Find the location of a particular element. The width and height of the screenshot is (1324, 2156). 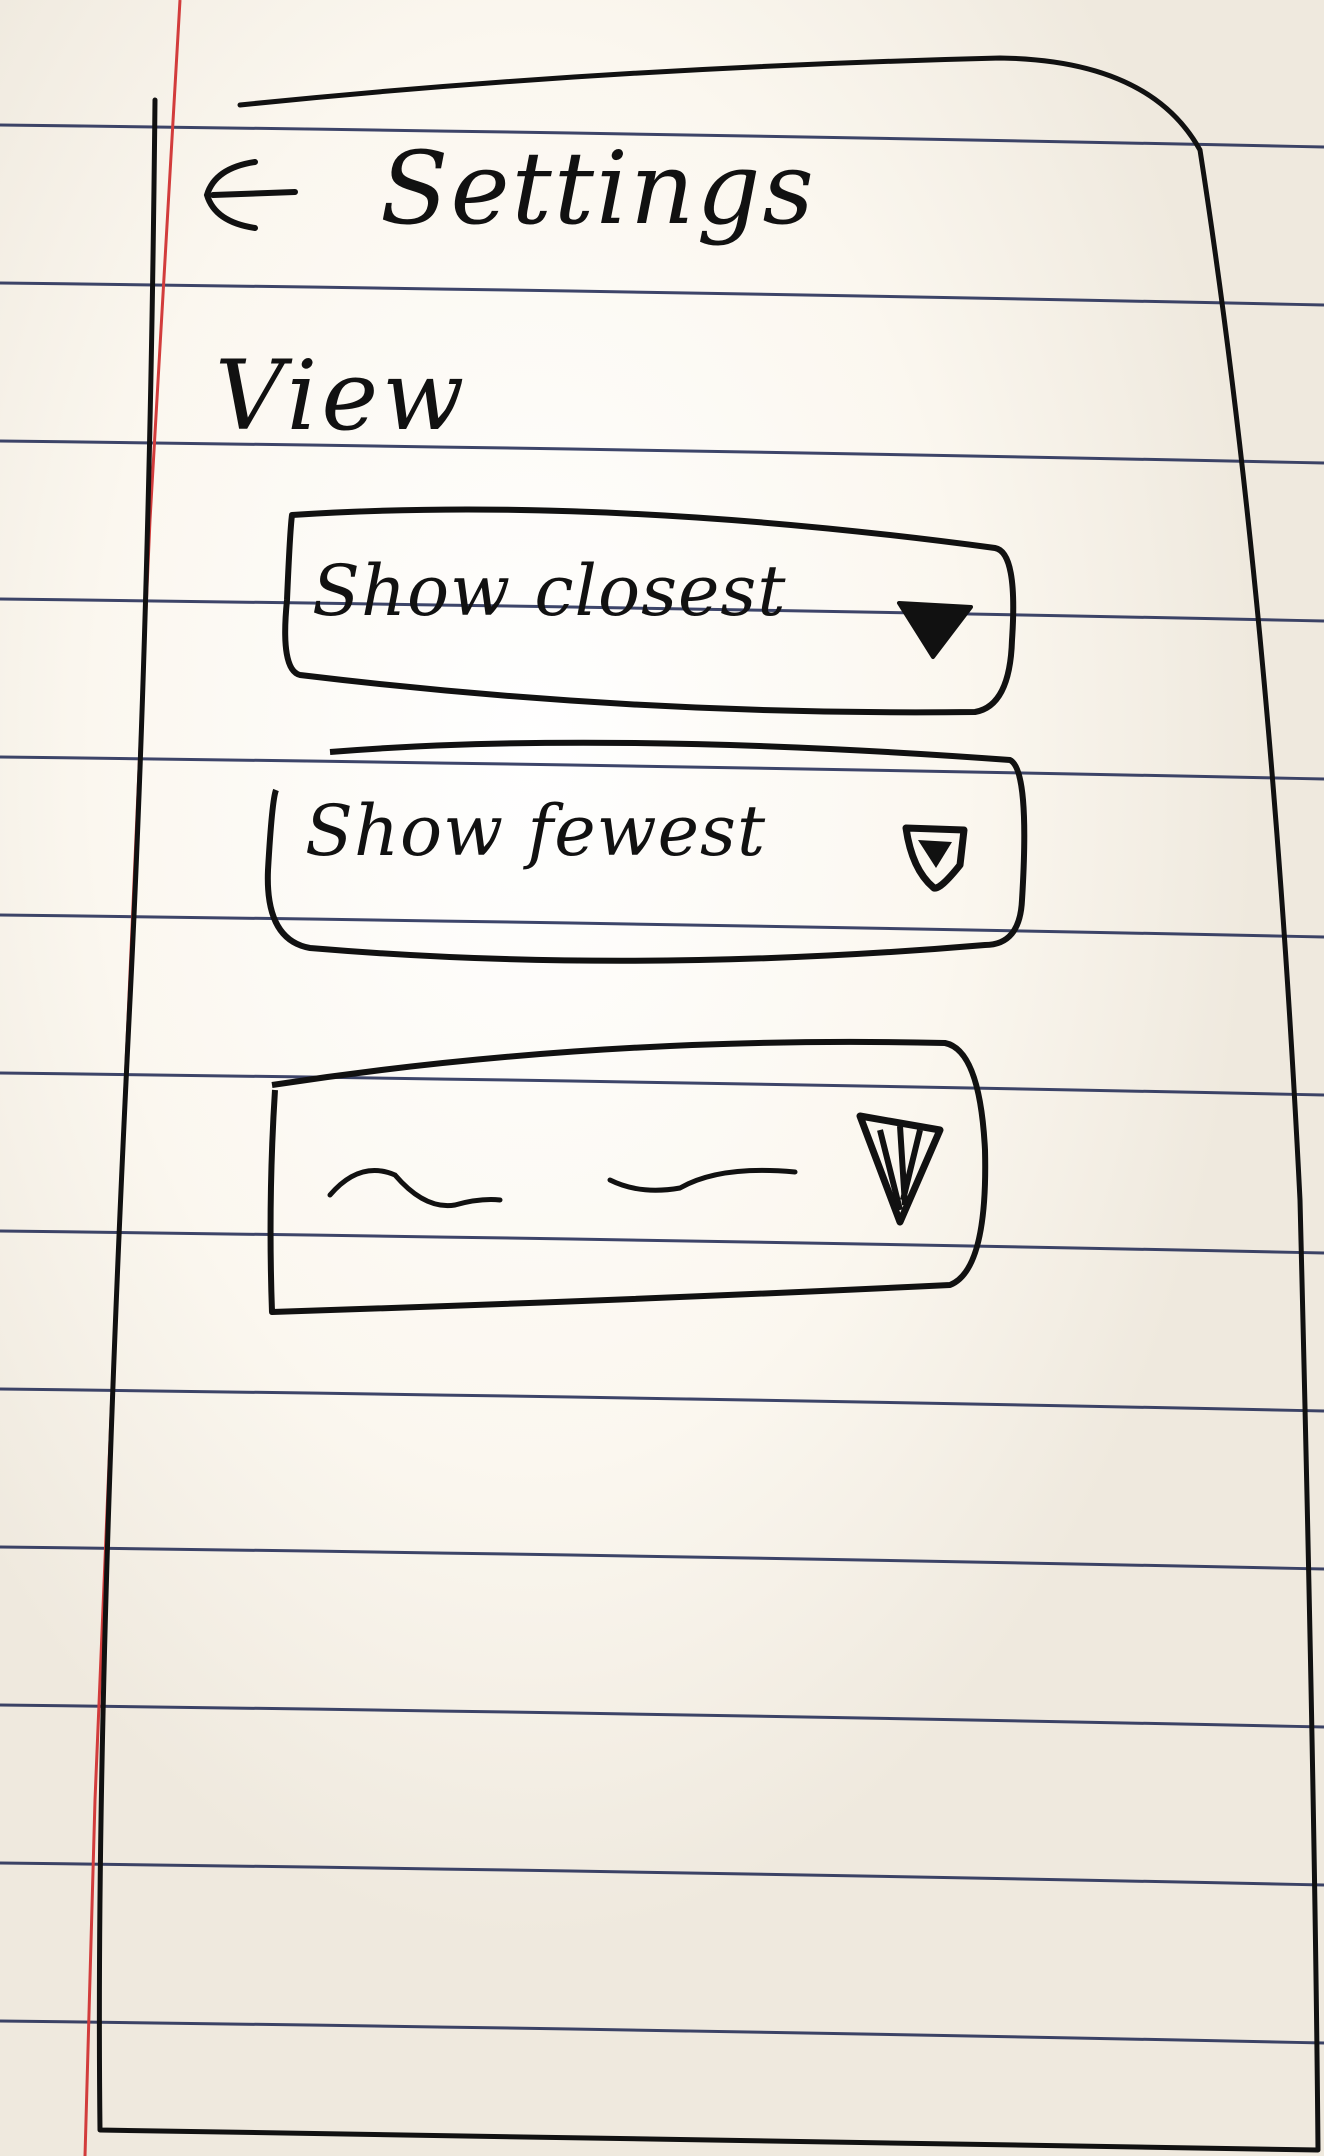

dropdown-1-triangle-icon is located at coordinates (935, 630).